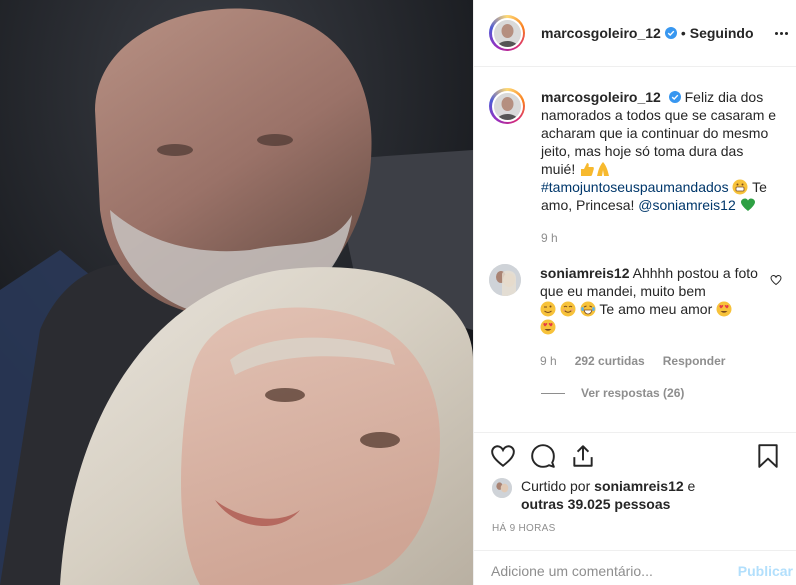 The width and height of the screenshot is (796, 585). I want to click on liked-by-prefix: Curtido por, so click(556, 486).